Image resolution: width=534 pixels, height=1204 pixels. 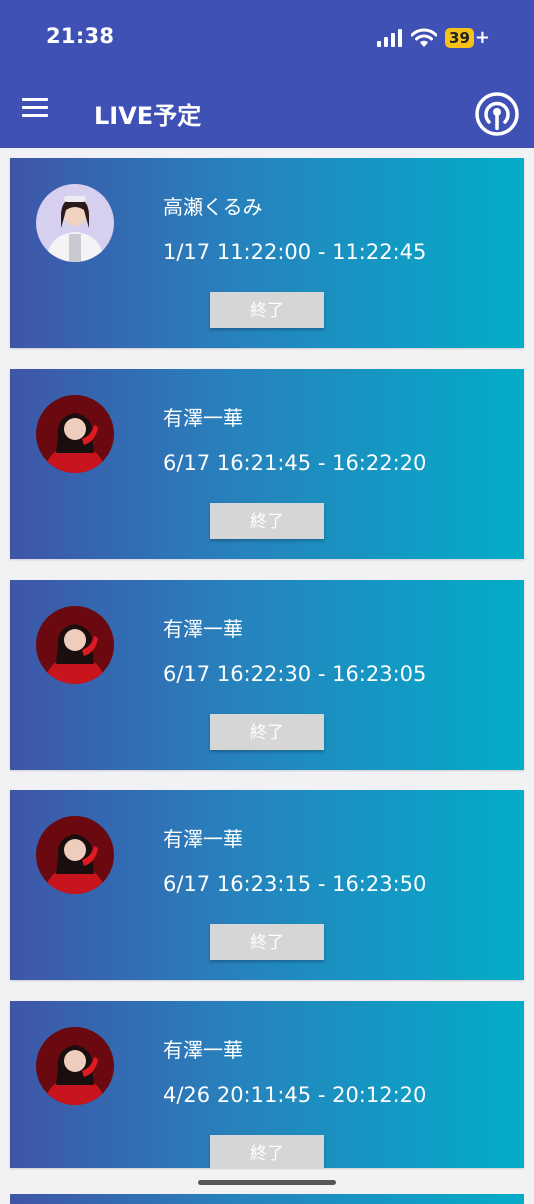 I want to click on live-time-range: 1/17 11:22:00 - 11:22:45, so click(x=295, y=252).